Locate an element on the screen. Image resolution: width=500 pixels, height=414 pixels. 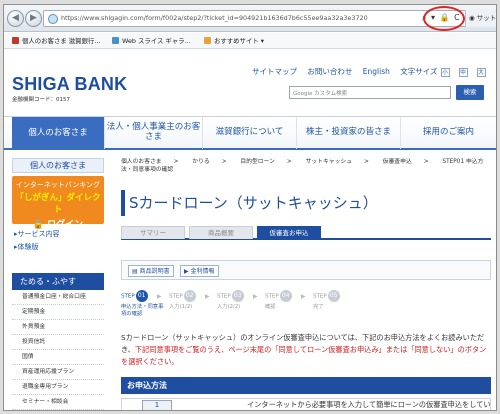
search-button: 検索 is located at coordinates (470, 92).